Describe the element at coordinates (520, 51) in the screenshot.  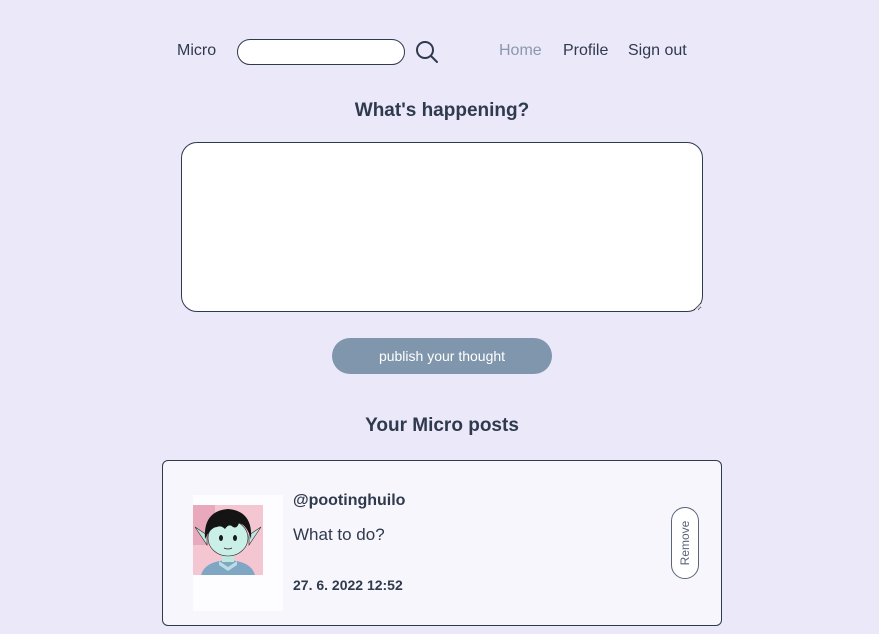
I see `nav-home: Home` at that location.